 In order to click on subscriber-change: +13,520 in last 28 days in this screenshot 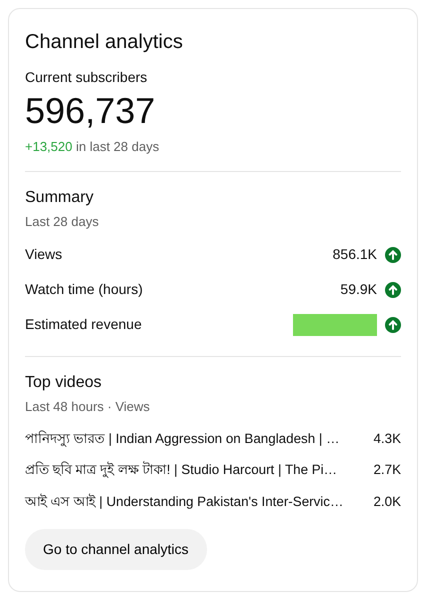, I will do `click(92, 147)`.